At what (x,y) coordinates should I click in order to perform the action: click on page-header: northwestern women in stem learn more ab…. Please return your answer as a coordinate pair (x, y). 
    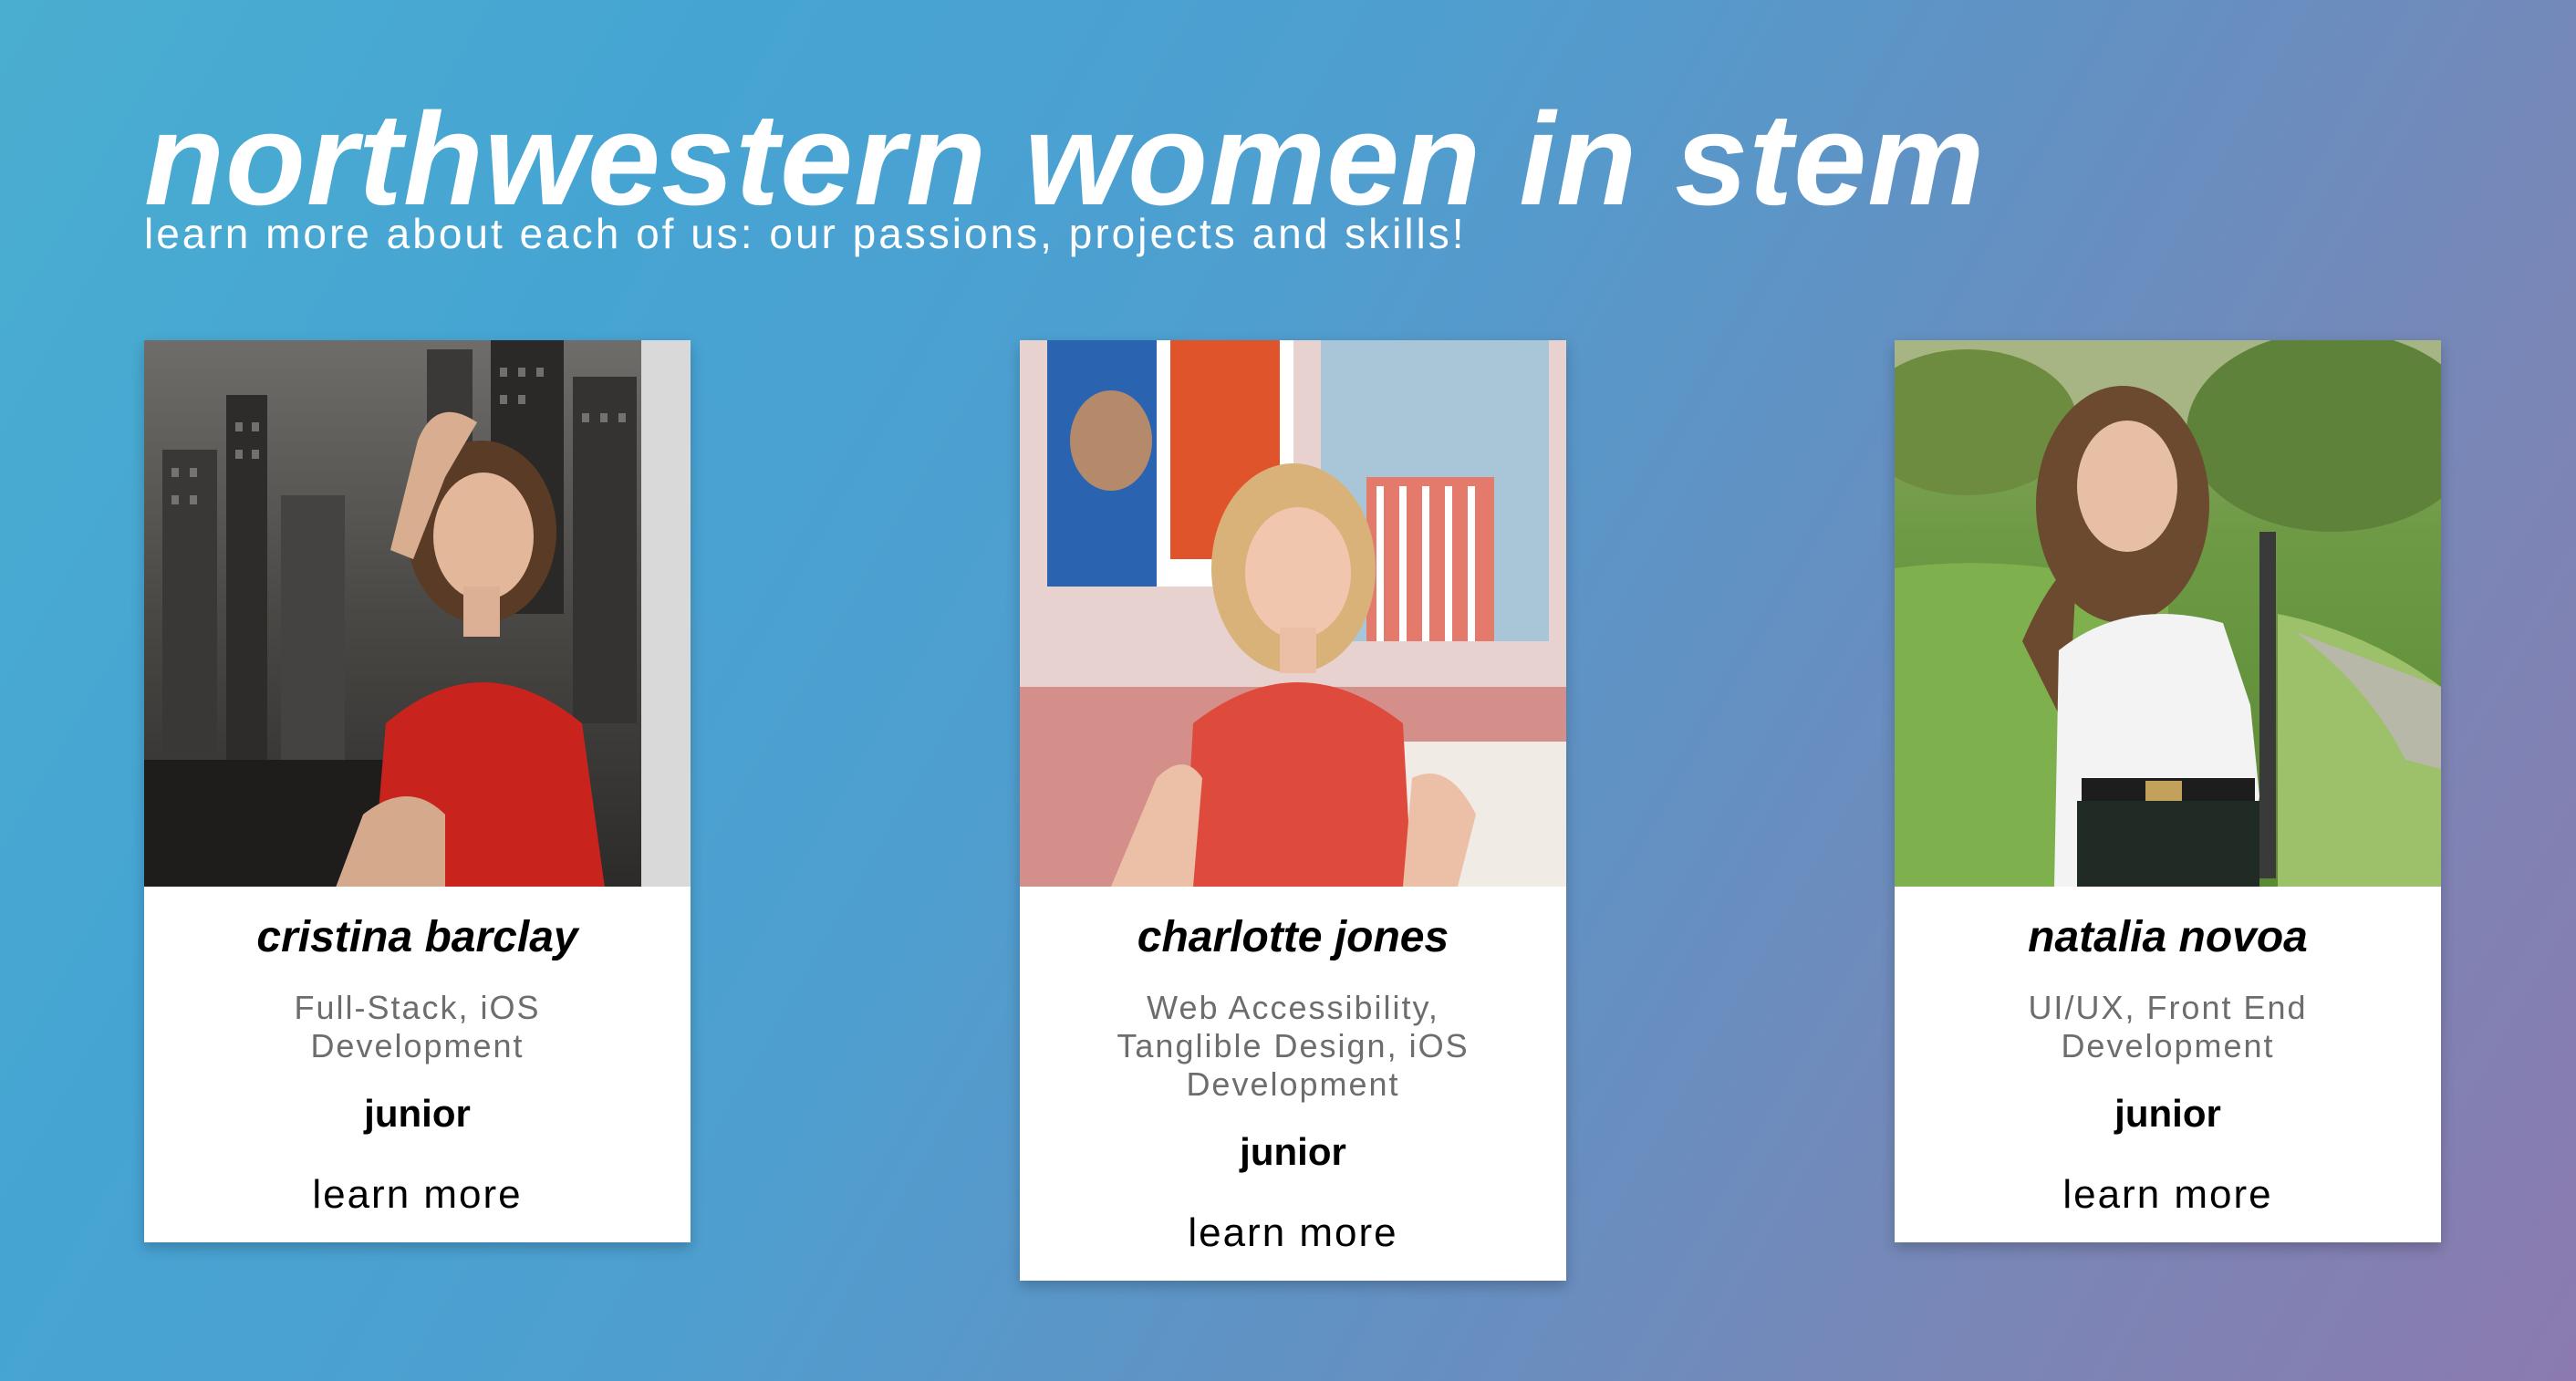
    Looking at the image, I should click on (1193, 175).